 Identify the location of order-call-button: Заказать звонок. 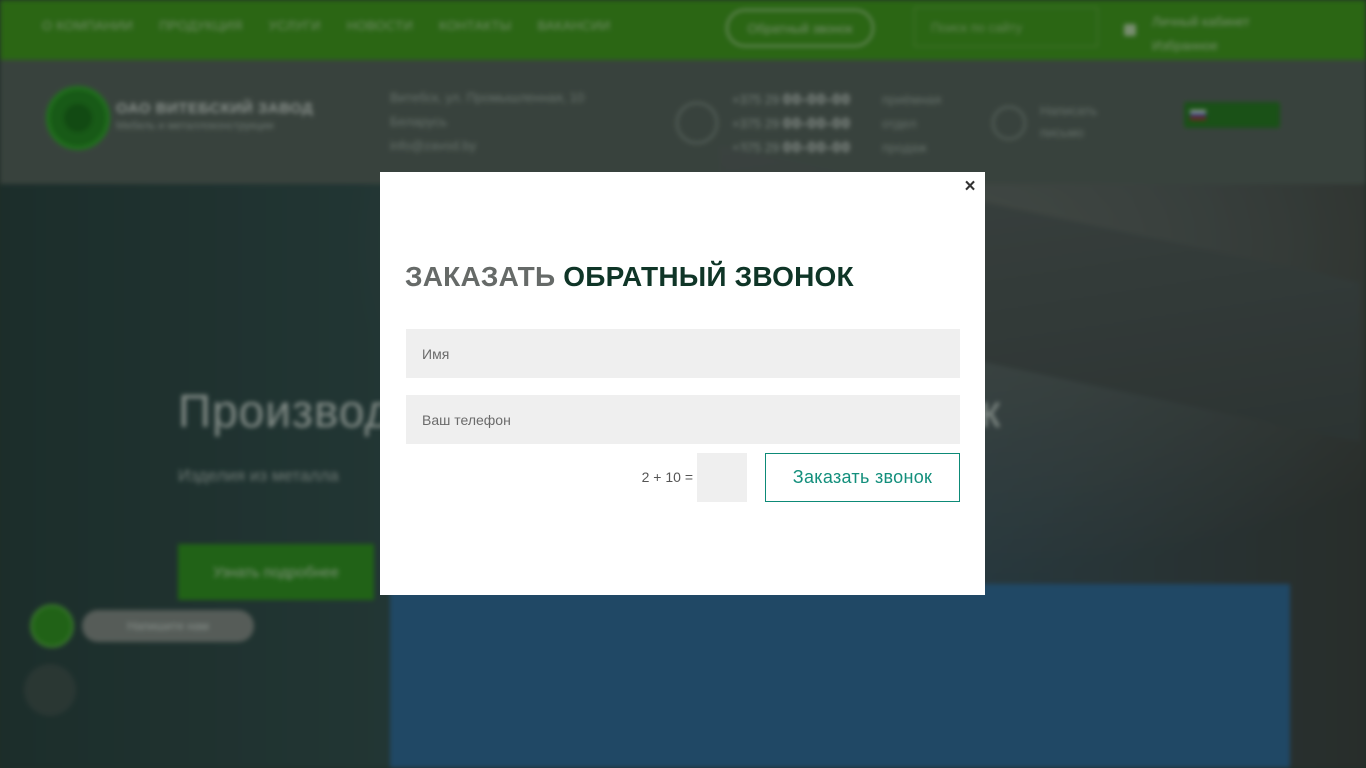
(862, 477).